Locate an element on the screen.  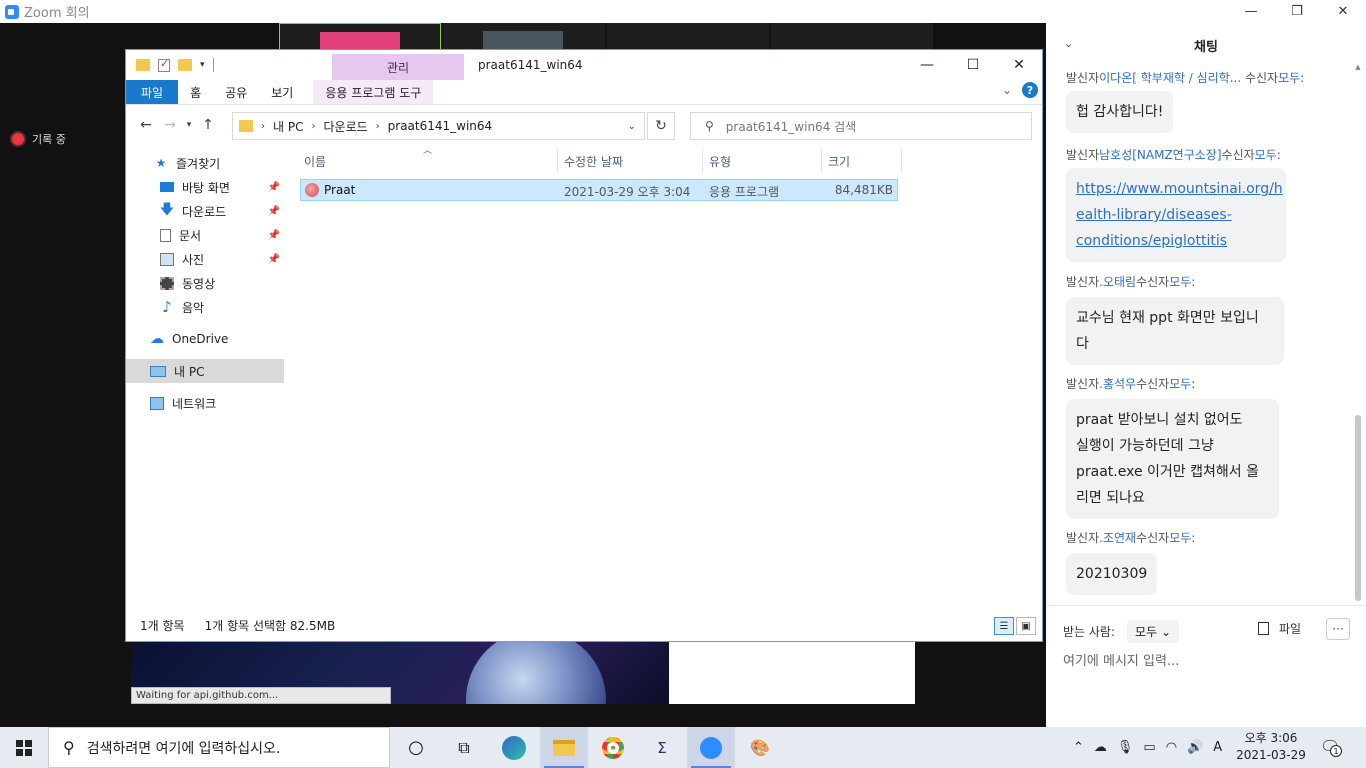
nav-this-pc: 내 PC is located at coordinates (205, 371).